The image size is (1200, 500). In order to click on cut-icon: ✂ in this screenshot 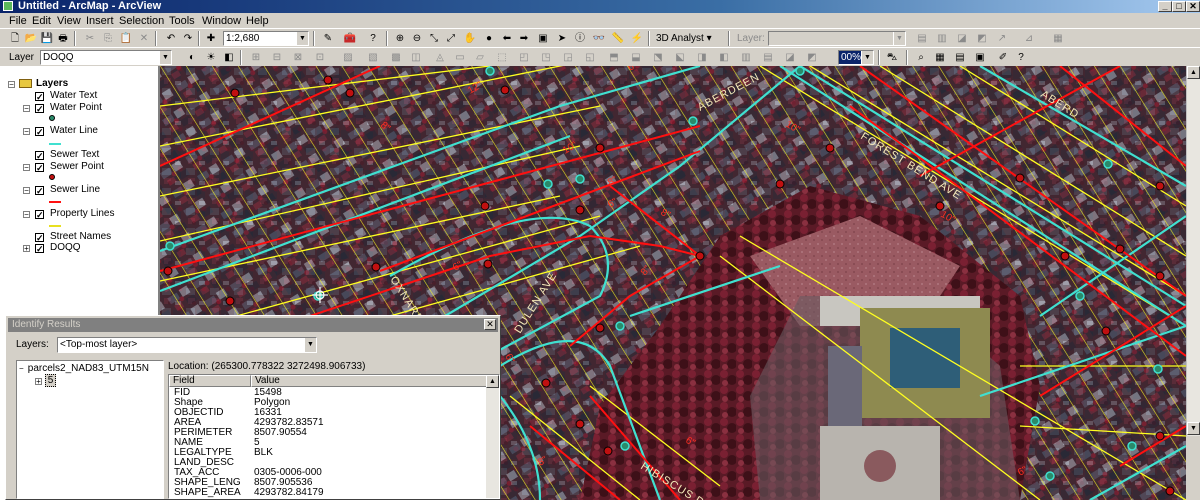, I will do `click(90, 38)`.